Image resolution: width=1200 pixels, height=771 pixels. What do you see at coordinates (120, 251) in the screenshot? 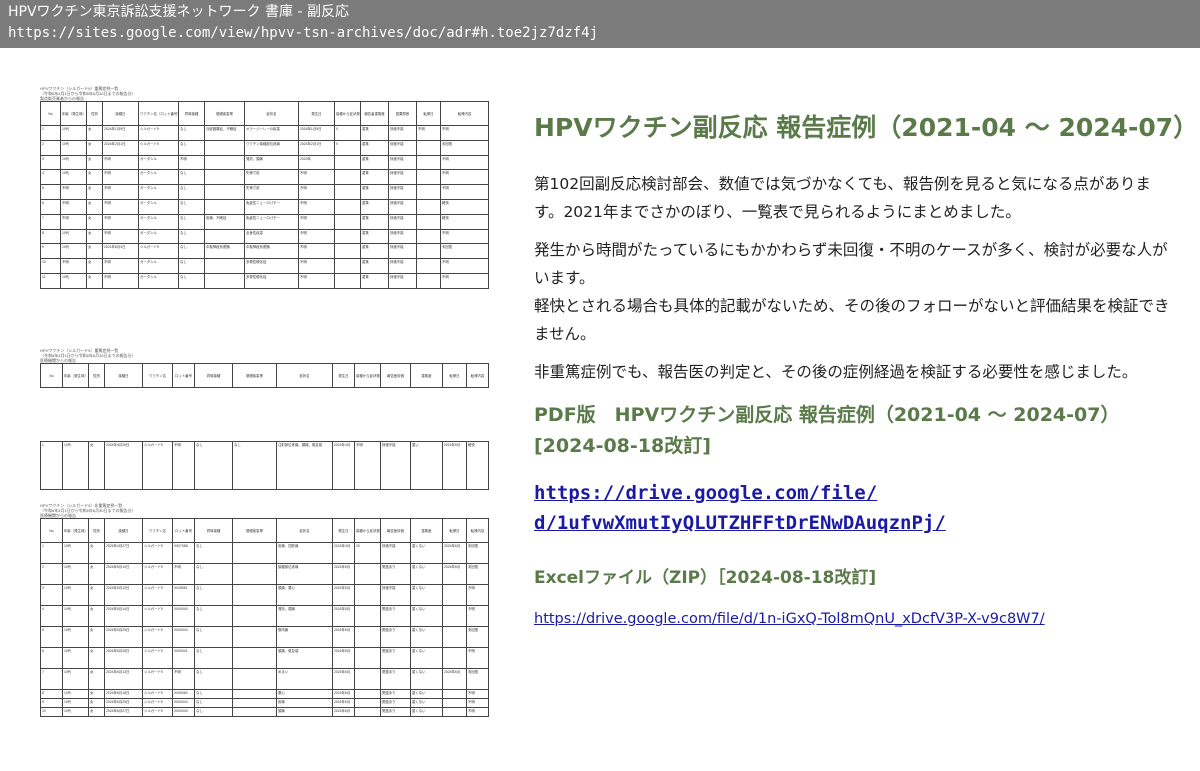
I see `table-cell: 2021年8月3日` at bounding box center [120, 251].